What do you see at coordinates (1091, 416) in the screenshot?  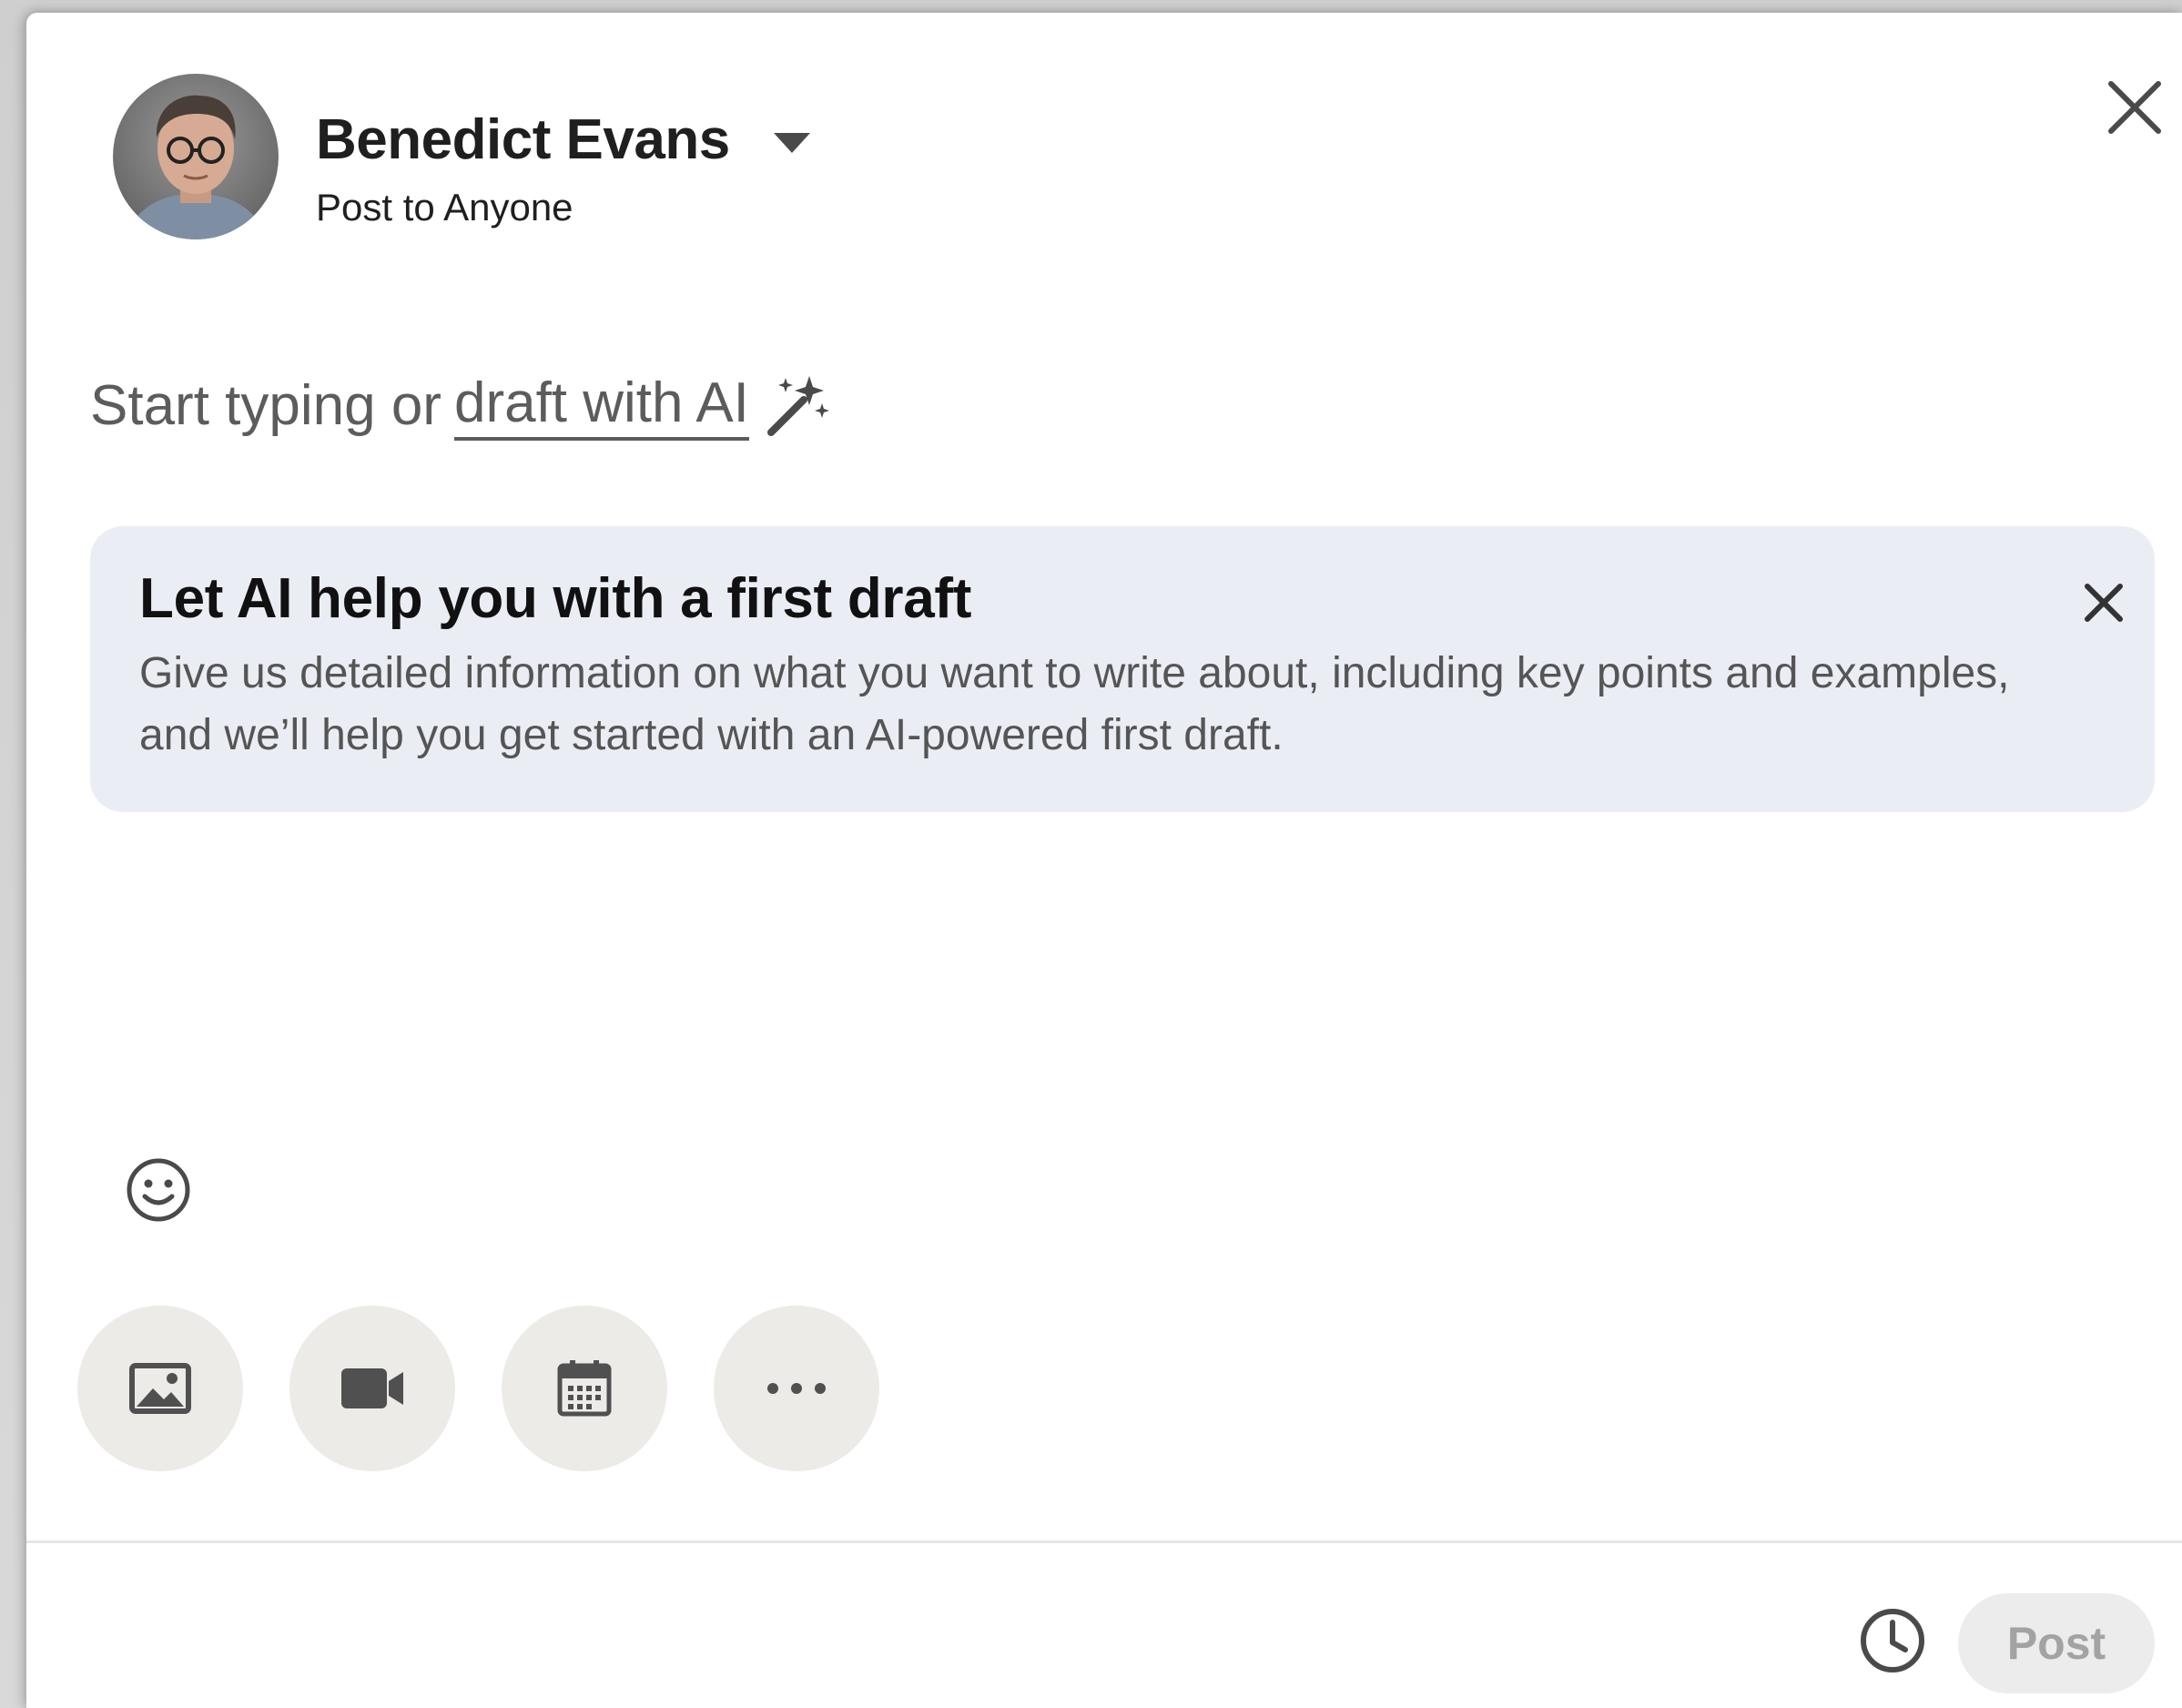 I see `post-text-editor: Start typing or draft with AI` at bounding box center [1091, 416].